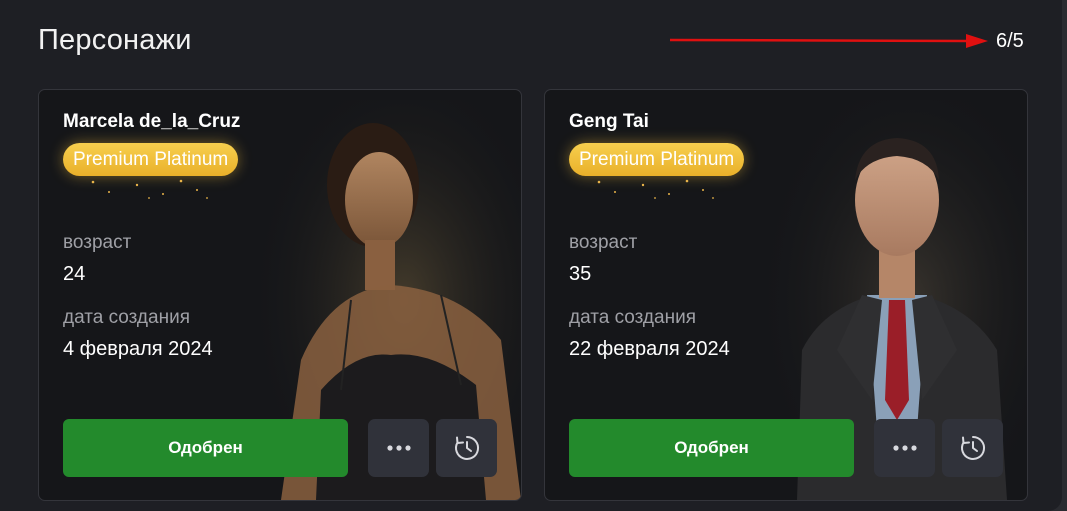 The height and width of the screenshot is (511, 1067). I want to click on creation-date-value: 4 февраля 2024, so click(138, 349).